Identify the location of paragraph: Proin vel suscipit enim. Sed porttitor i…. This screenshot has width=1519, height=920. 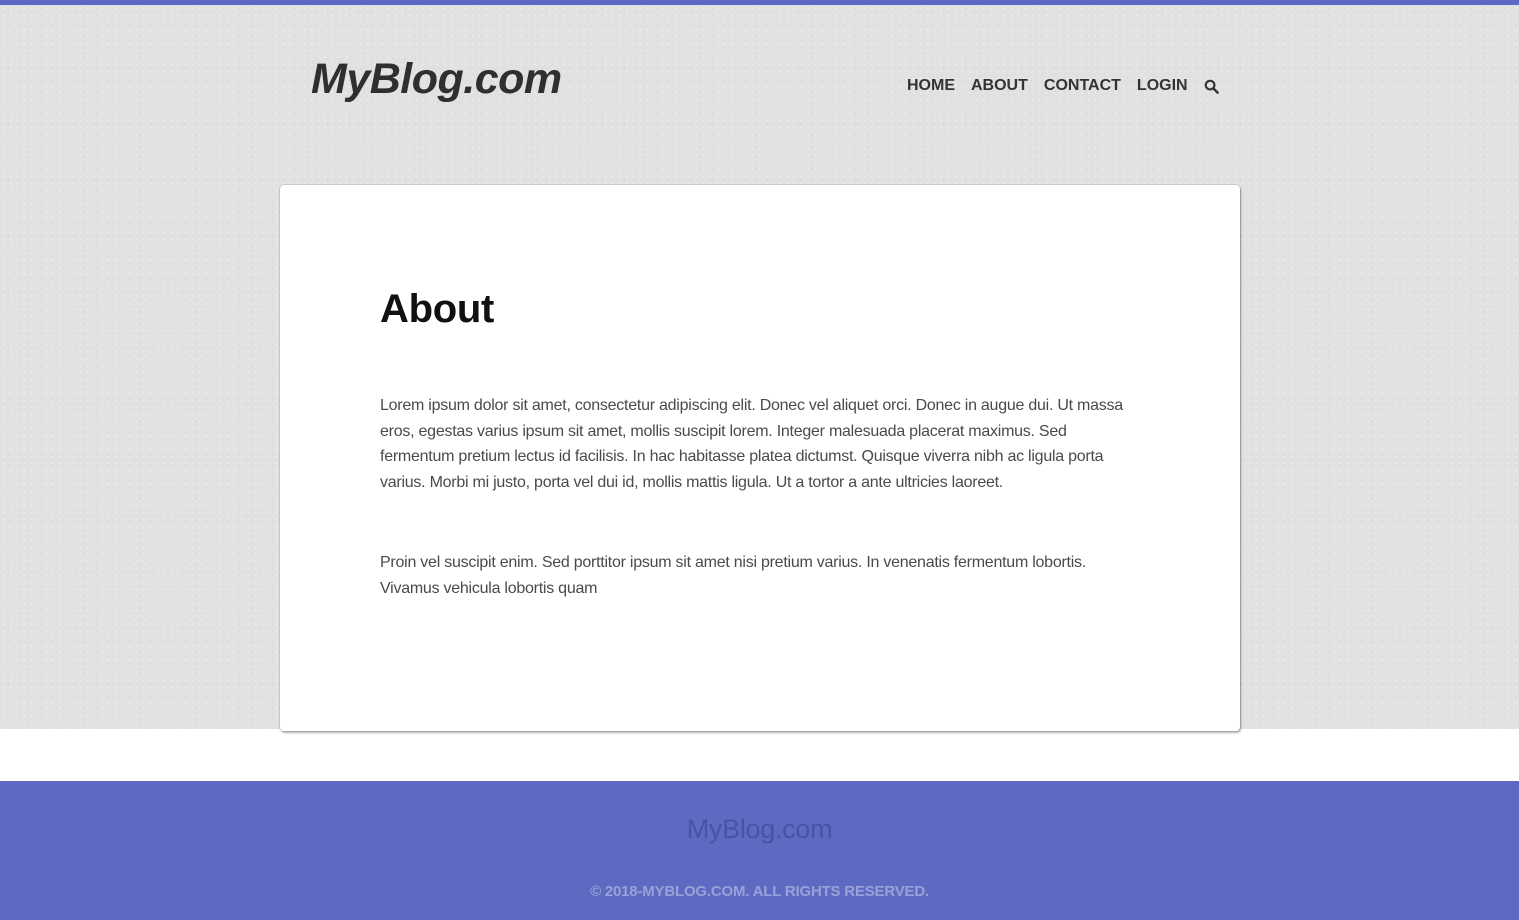
(733, 575).